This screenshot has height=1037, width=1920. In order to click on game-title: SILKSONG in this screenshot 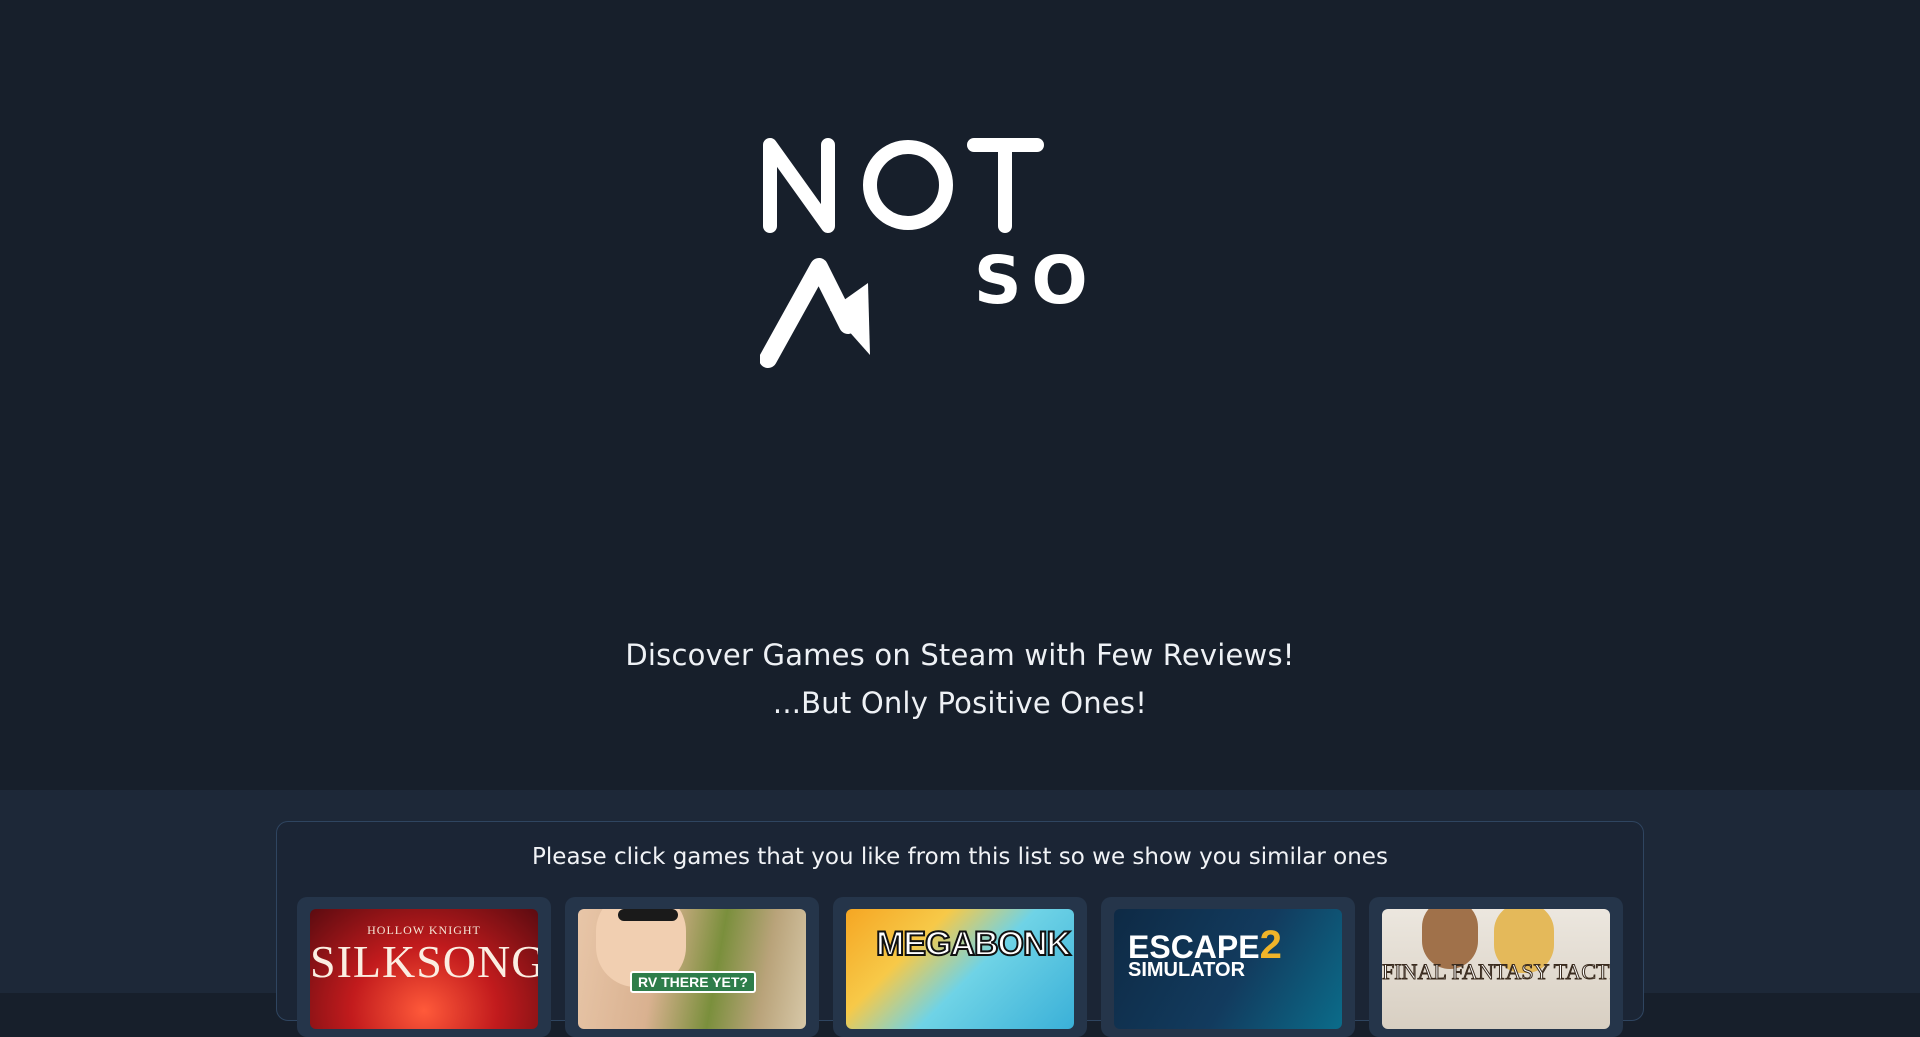, I will do `click(424, 961)`.